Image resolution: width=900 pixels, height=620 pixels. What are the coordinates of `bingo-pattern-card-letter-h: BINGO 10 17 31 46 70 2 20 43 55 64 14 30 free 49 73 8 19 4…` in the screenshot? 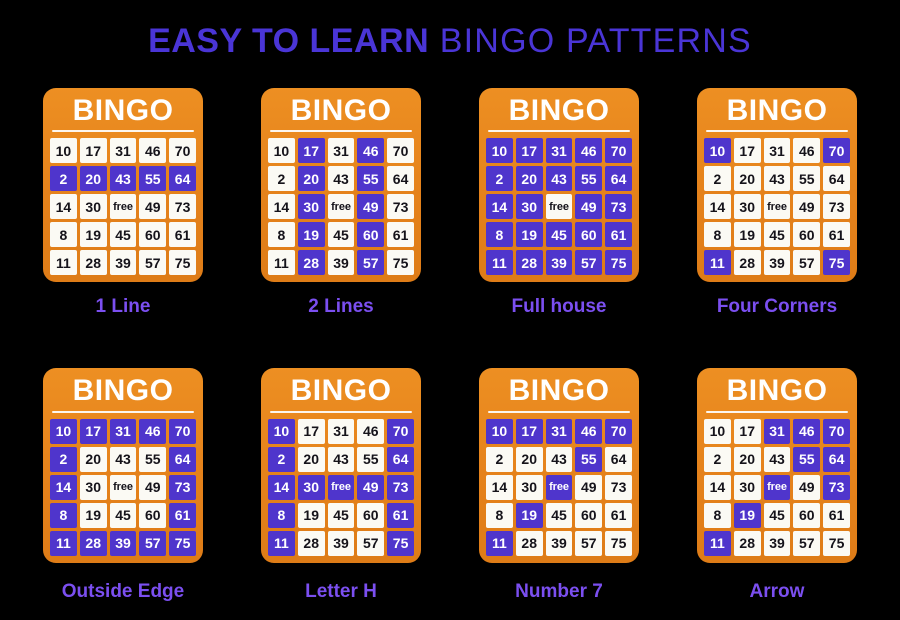 It's located at (341, 485).